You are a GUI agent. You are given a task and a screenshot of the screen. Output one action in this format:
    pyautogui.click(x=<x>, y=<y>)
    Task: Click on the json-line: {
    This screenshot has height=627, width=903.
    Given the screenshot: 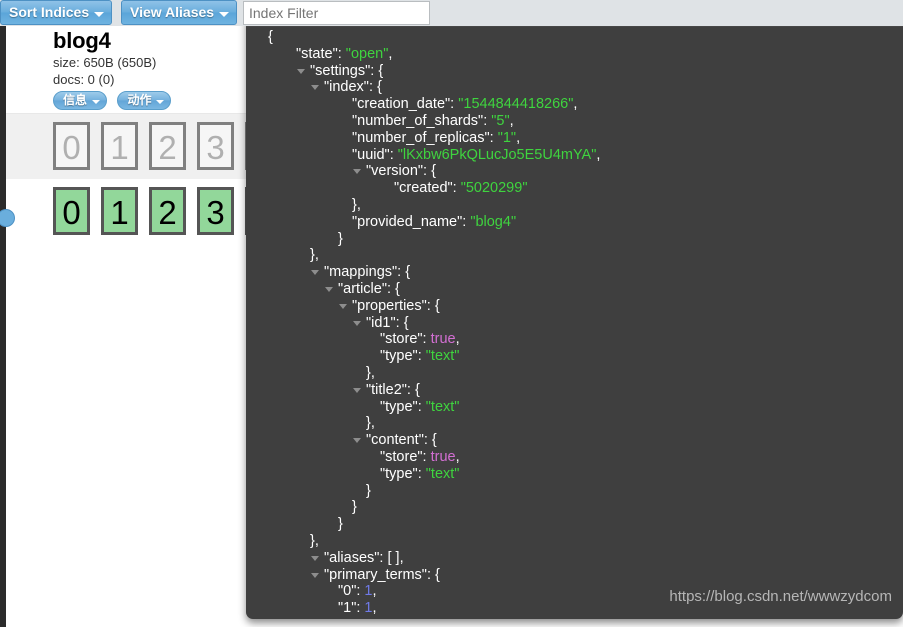 What is the action you would take?
    pyautogui.click(x=585, y=37)
    